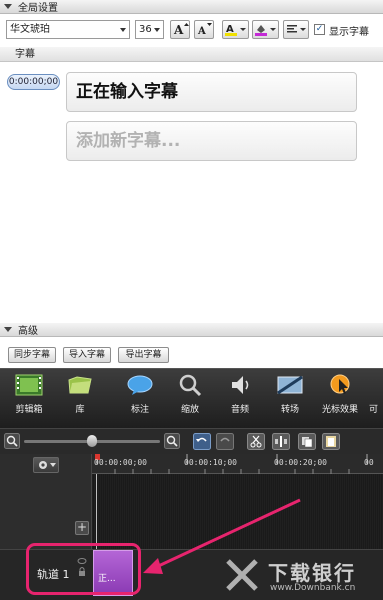 Image resolution: width=383 pixels, height=600 pixels. I want to click on watermark-logo-icon, so click(242, 575).